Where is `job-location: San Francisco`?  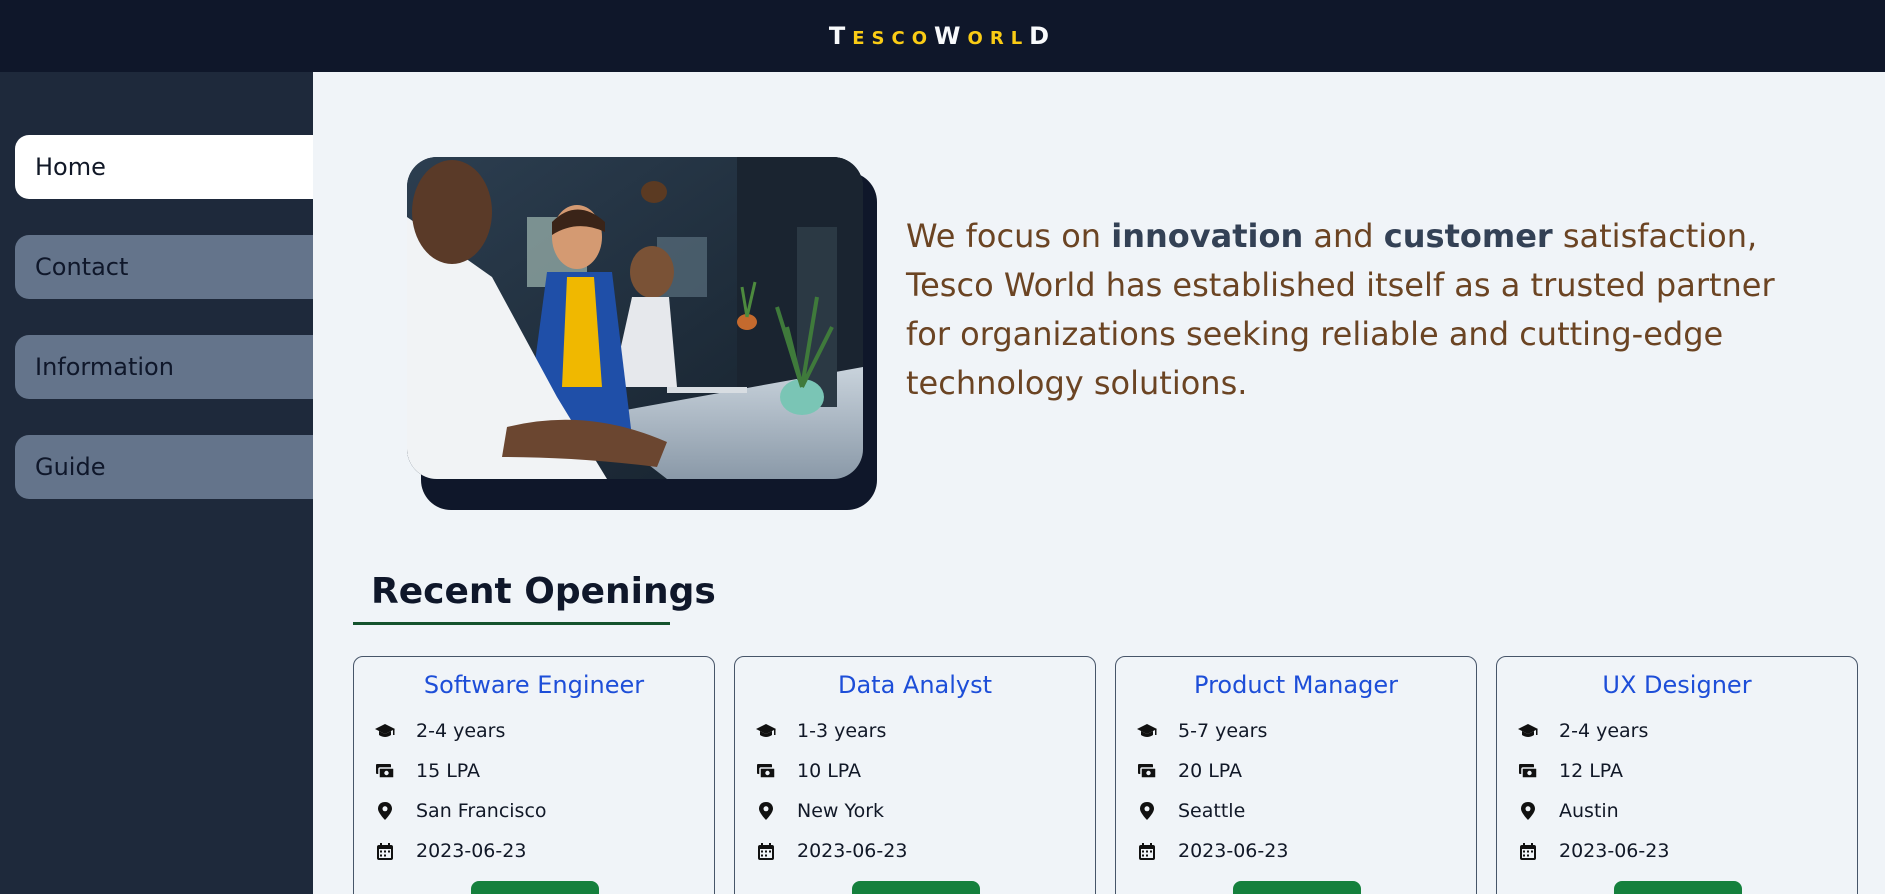
job-location: San Francisco is located at coordinates (460, 811).